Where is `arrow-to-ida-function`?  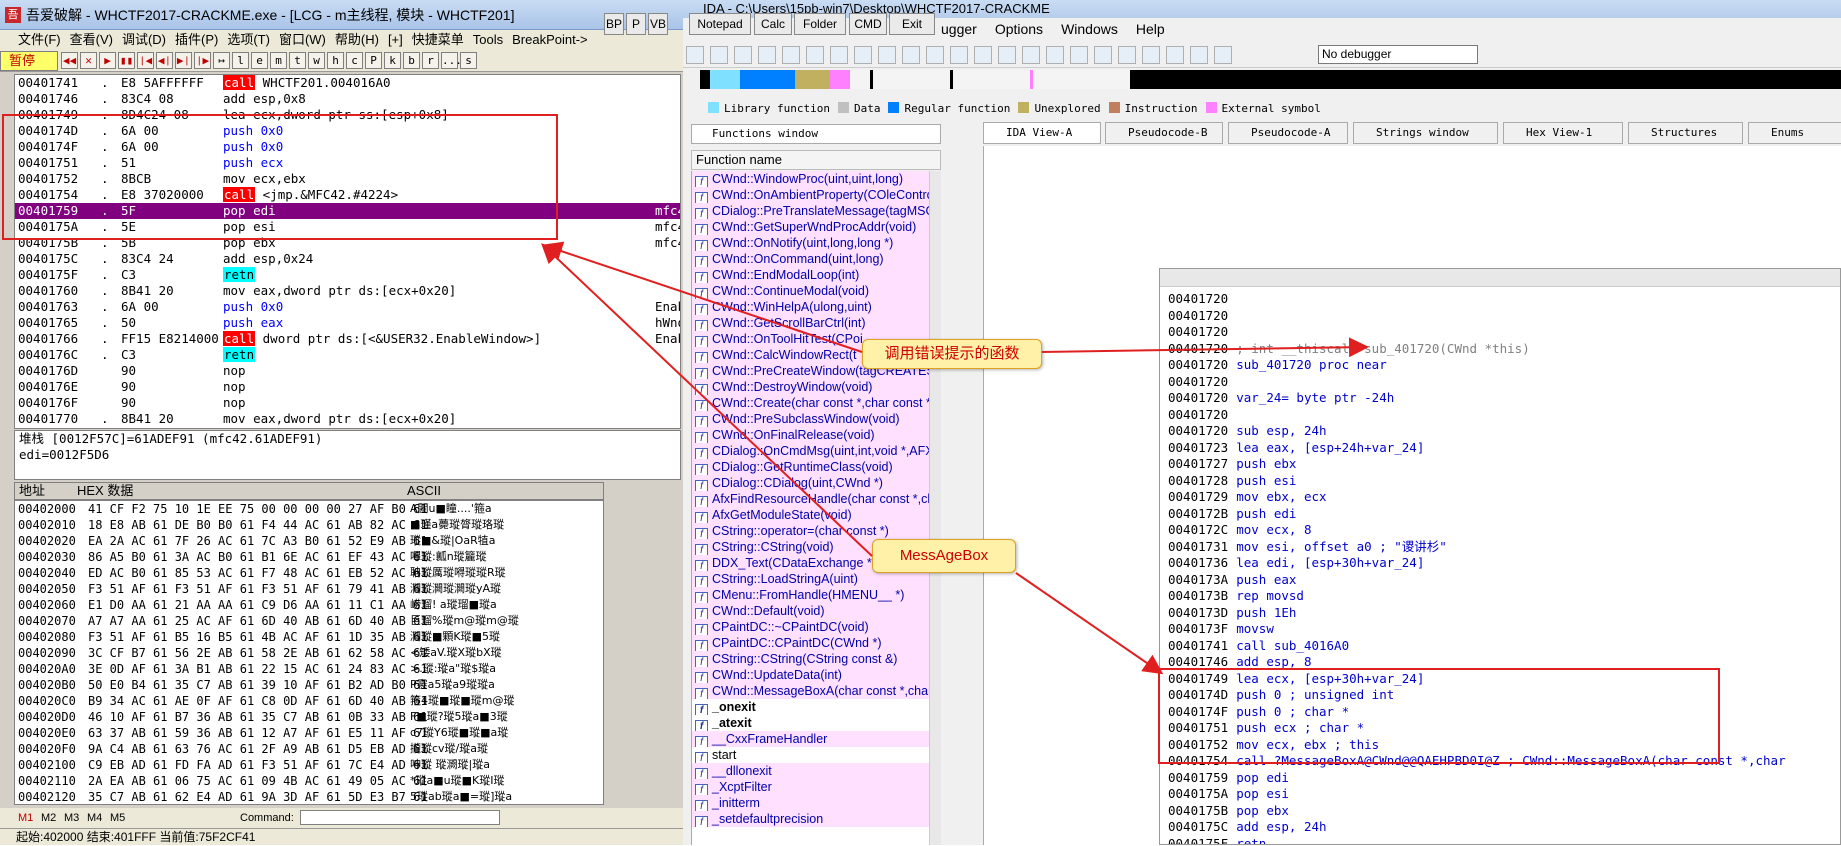
arrow-to-ida-function is located at coordinates (1205, 347).